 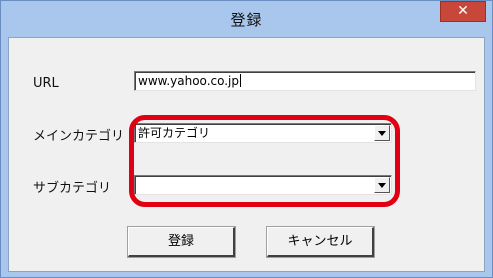 What do you see at coordinates (188, 81) in the screenshot?
I see `url-input-value: www.yahoo.co.jp` at bounding box center [188, 81].